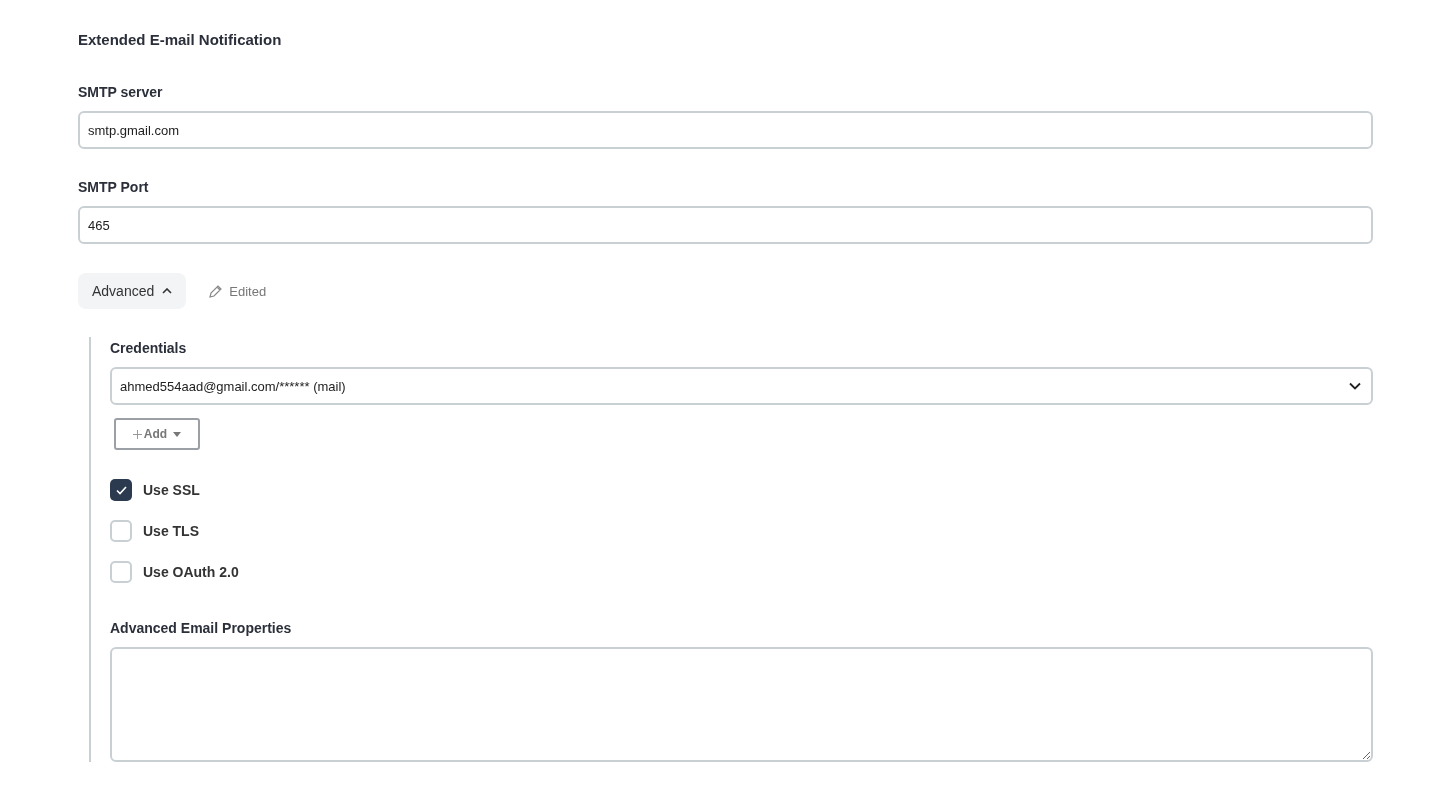  What do you see at coordinates (741, 572) in the screenshot?
I see `checkbox-option: Use OAuth 2.0` at bounding box center [741, 572].